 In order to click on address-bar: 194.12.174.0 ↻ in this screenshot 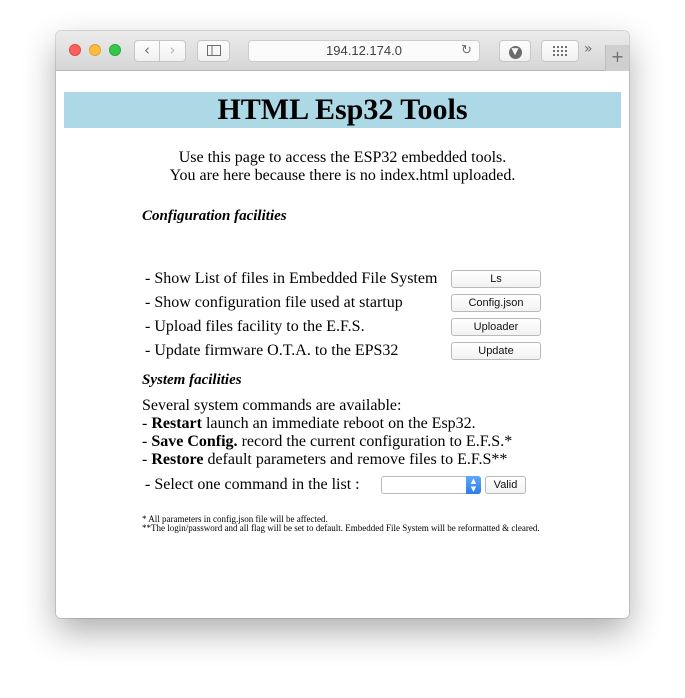, I will do `click(364, 51)`.